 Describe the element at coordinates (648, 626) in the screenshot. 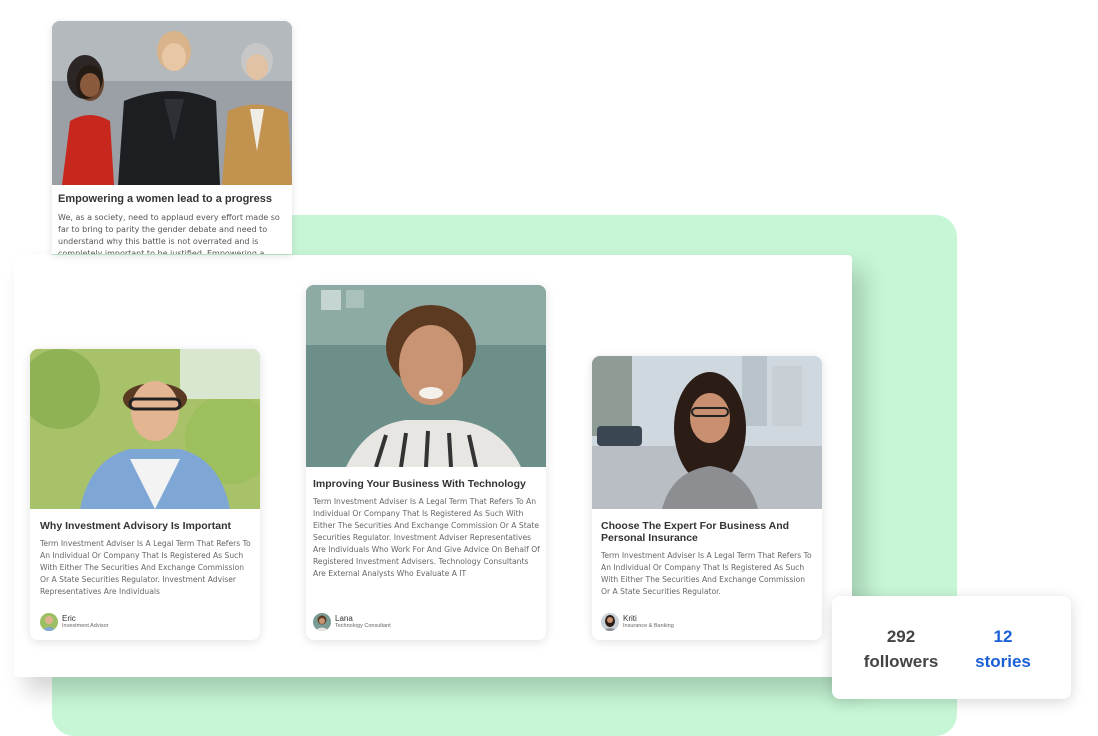

I see `author-role: Insurance & Banking` at that location.